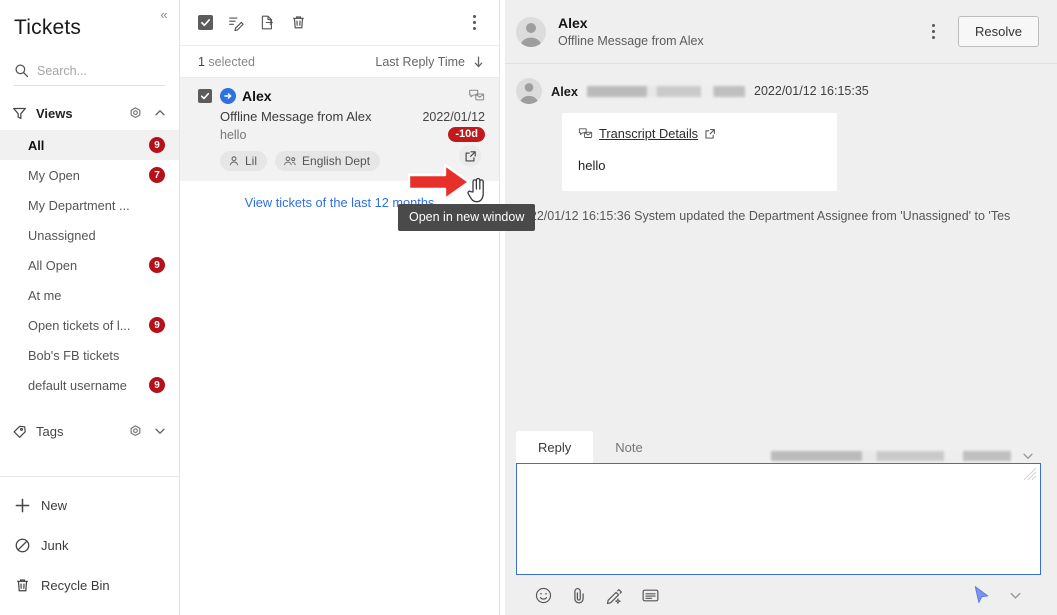 This screenshot has height=615, width=1057. What do you see at coordinates (114, 70) in the screenshot?
I see `search-input` at bounding box center [114, 70].